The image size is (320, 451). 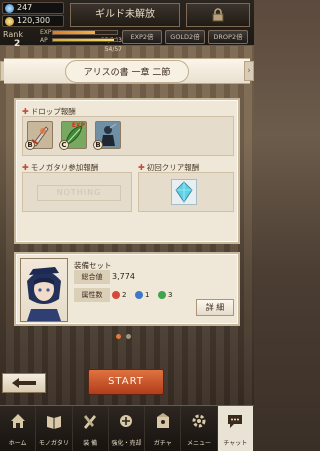 I want to click on drop-item-2-rank: C, so click(x=64, y=145).